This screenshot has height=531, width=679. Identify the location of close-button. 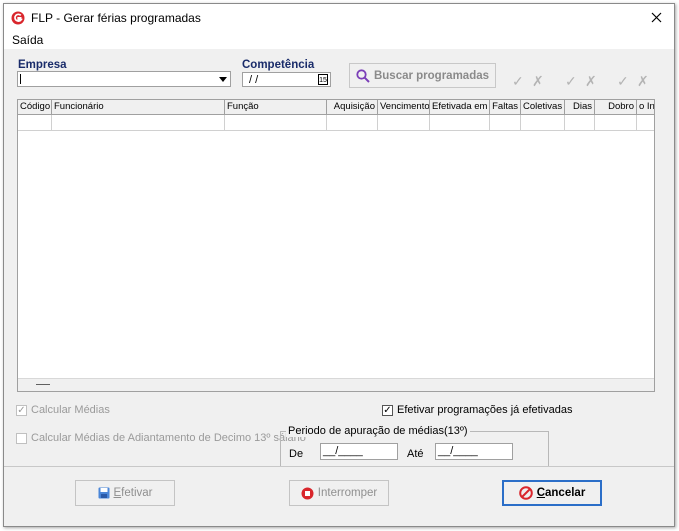
(656, 17).